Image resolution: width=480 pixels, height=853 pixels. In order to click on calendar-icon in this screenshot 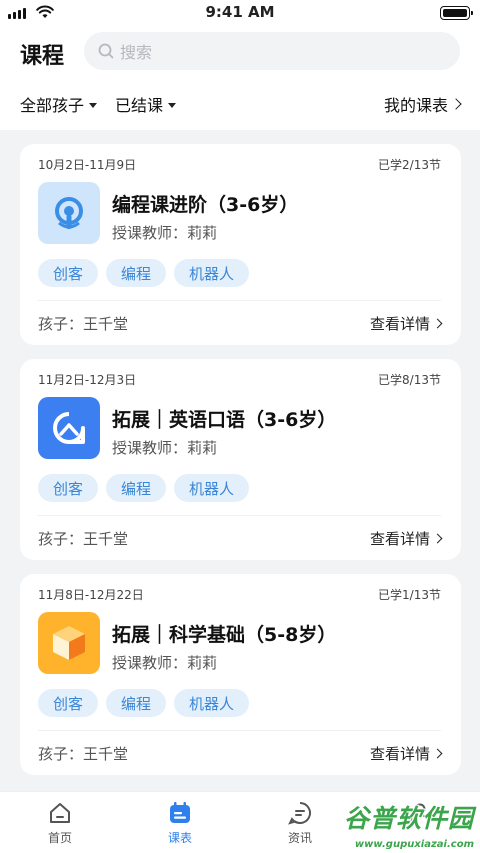, I will do `click(180, 812)`.